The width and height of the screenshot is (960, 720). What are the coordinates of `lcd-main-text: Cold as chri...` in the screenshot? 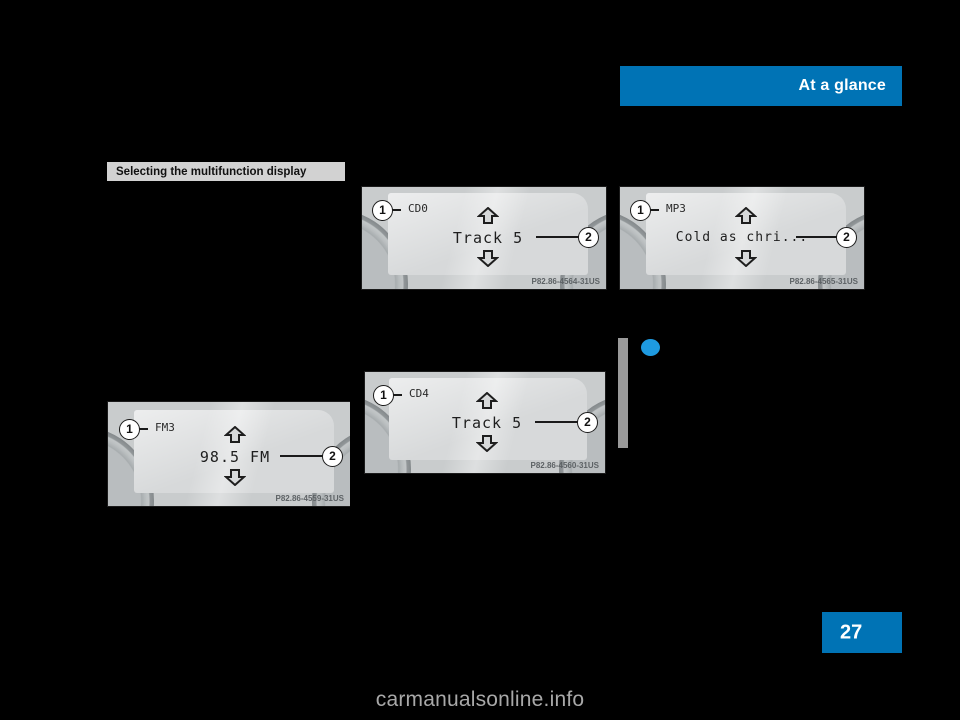 It's located at (742, 237).